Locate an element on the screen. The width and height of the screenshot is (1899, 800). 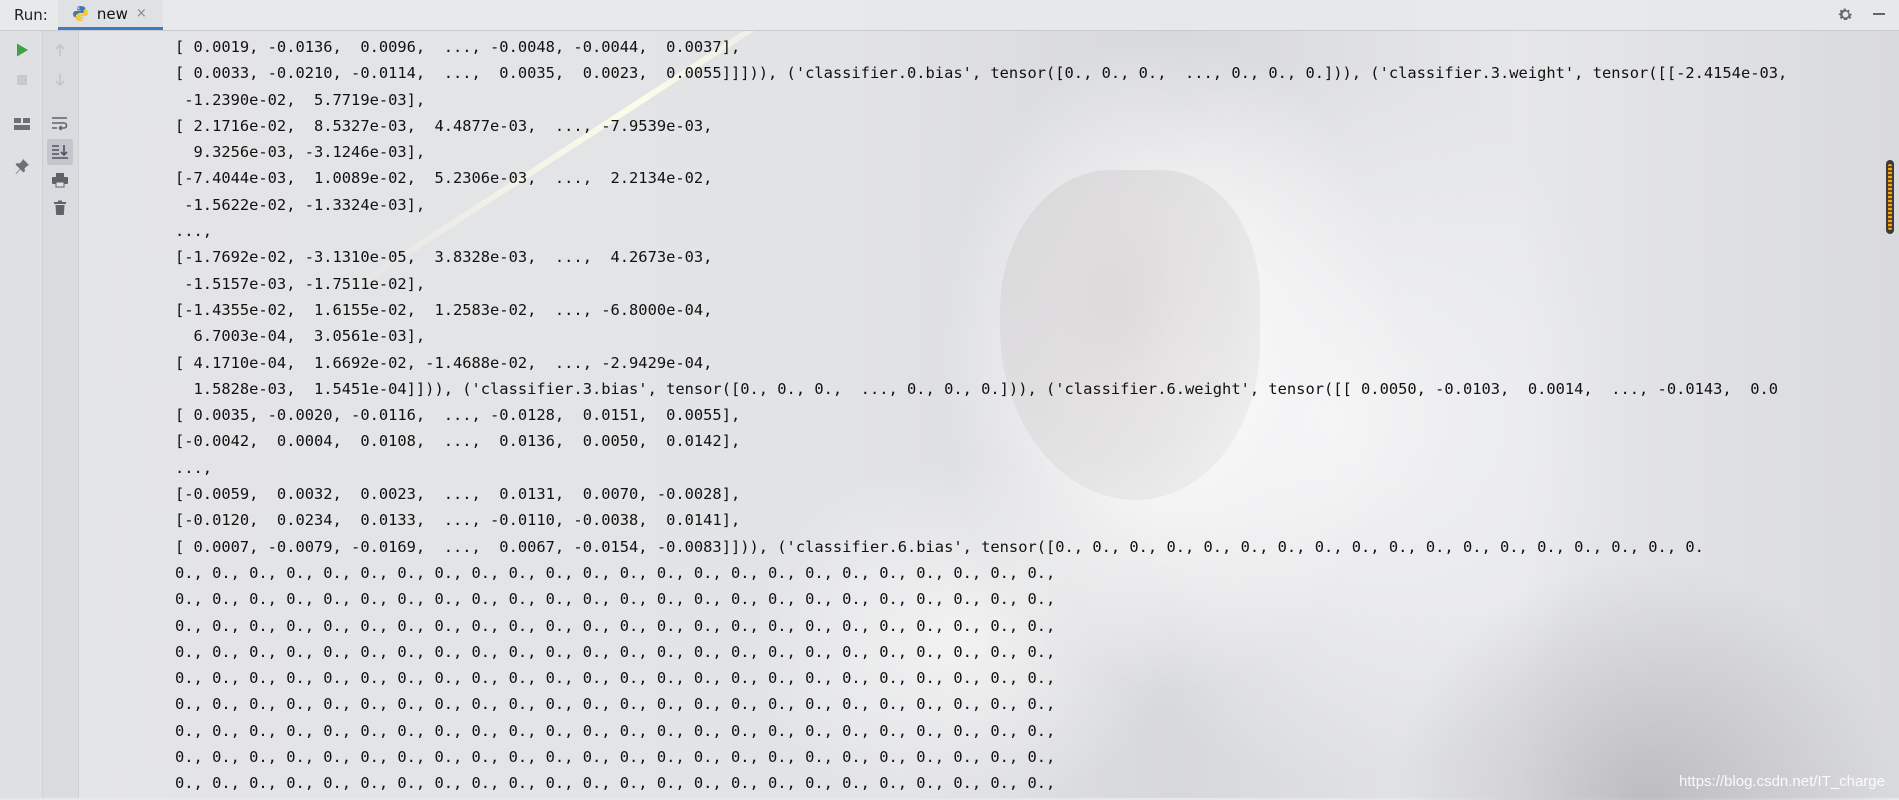
soft-wrap-button is located at coordinates (60, 123).